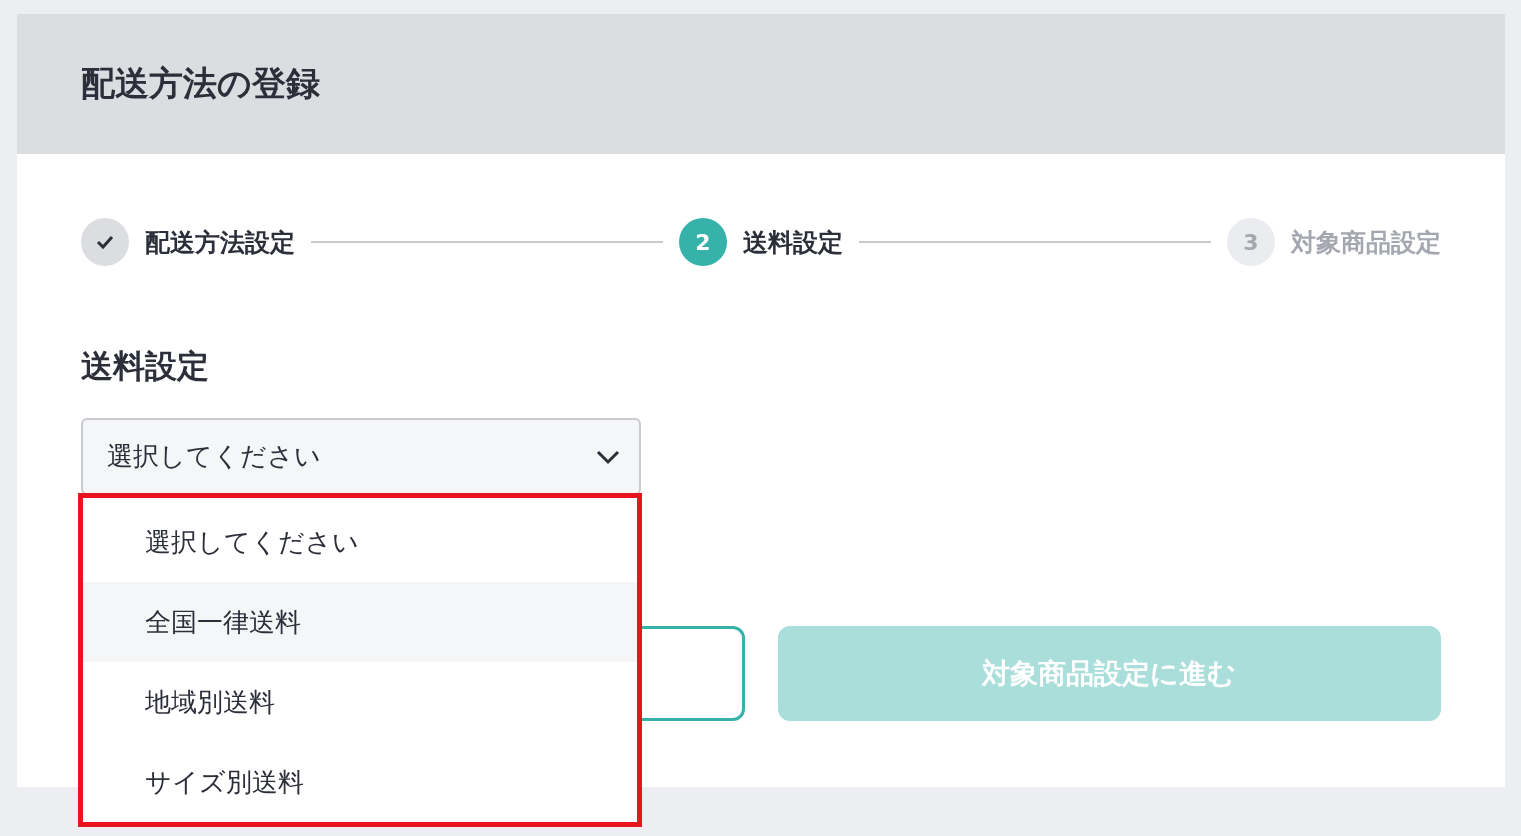 This screenshot has width=1521, height=836. I want to click on page-title: 配送方法の登録, so click(200, 83).